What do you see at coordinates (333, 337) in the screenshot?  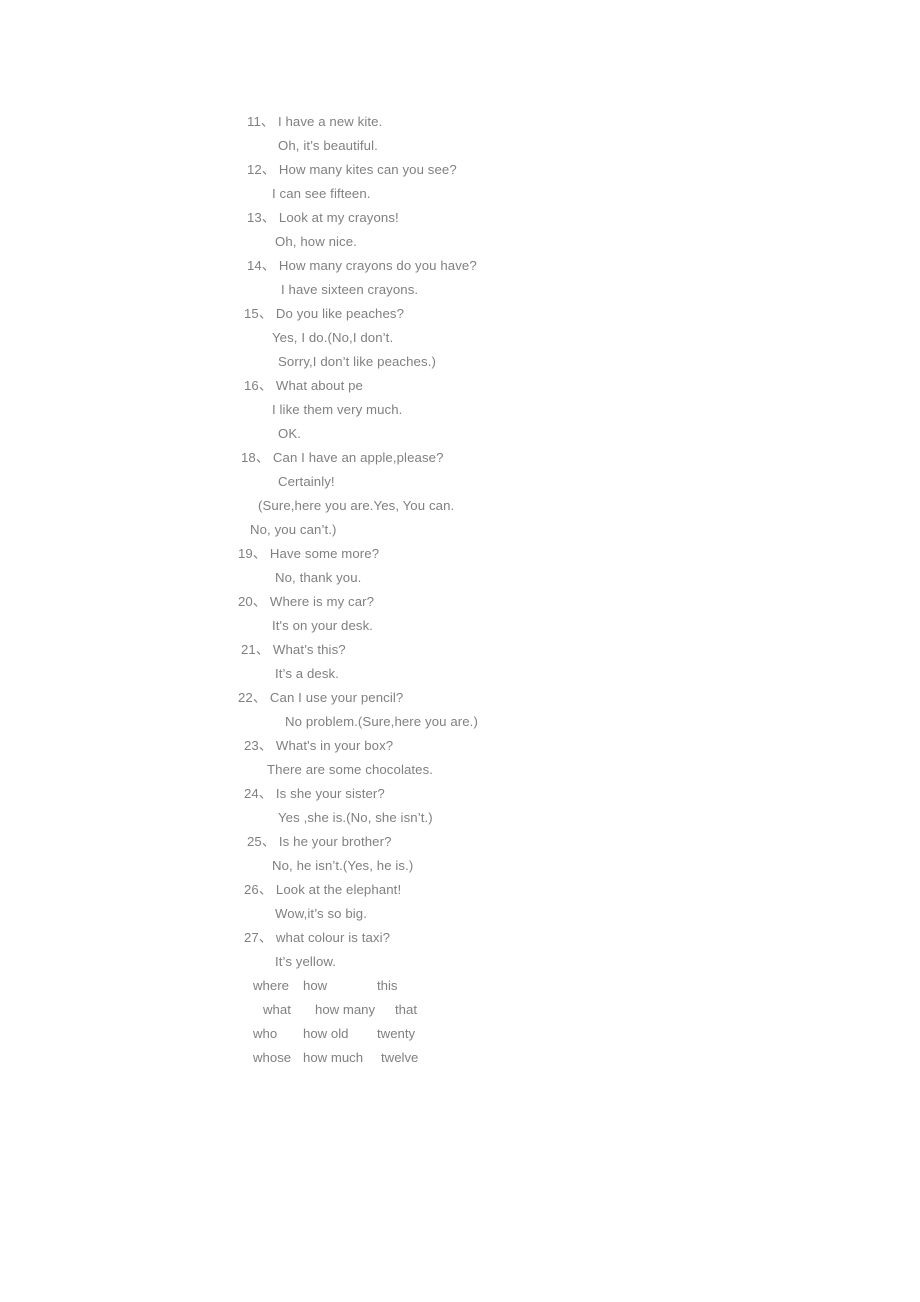 I see `dialogue-line: Yes, I do.(No,I don’t.` at bounding box center [333, 337].